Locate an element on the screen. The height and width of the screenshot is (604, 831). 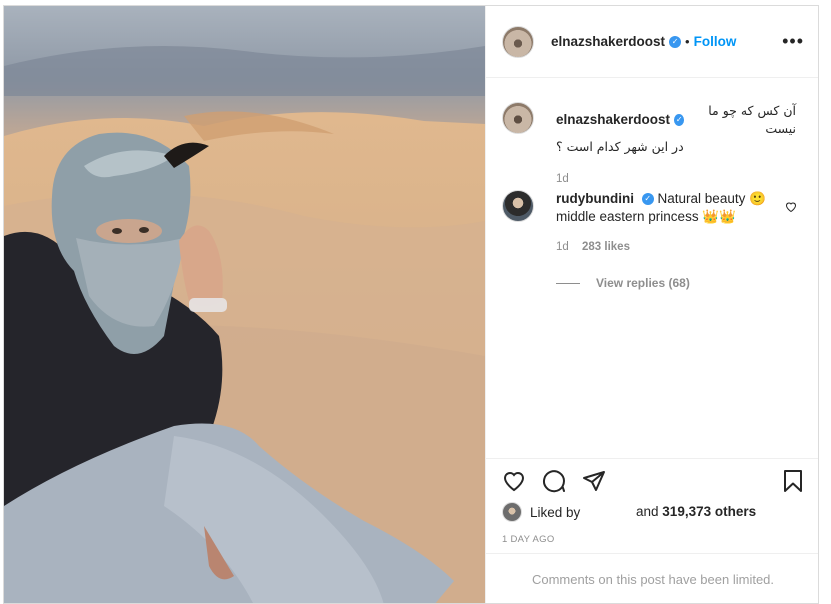
caption-username: elnazshakerdoost is located at coordinates (613, 120).